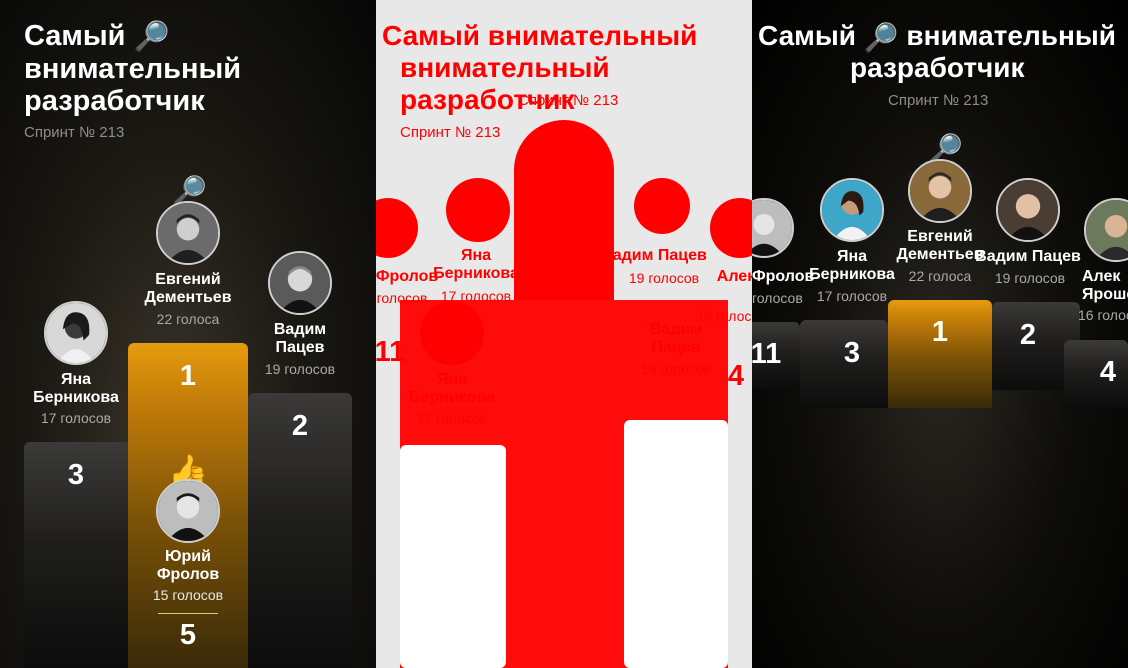 Image resolution: width=1128 pixels, height=668 pixels. Describe the element at coordinates (1030, 278) in the screenshot. I see `votes-vadim-scrolled: 19 голосов` at that location.